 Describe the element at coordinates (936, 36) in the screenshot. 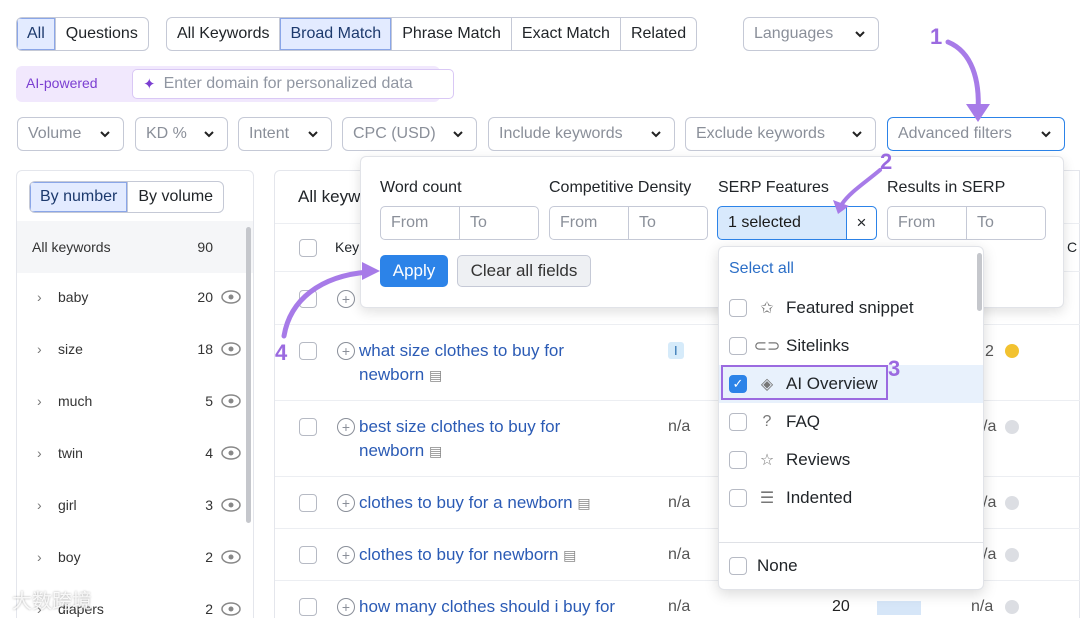

I see `annotation-1: 1` at that location.